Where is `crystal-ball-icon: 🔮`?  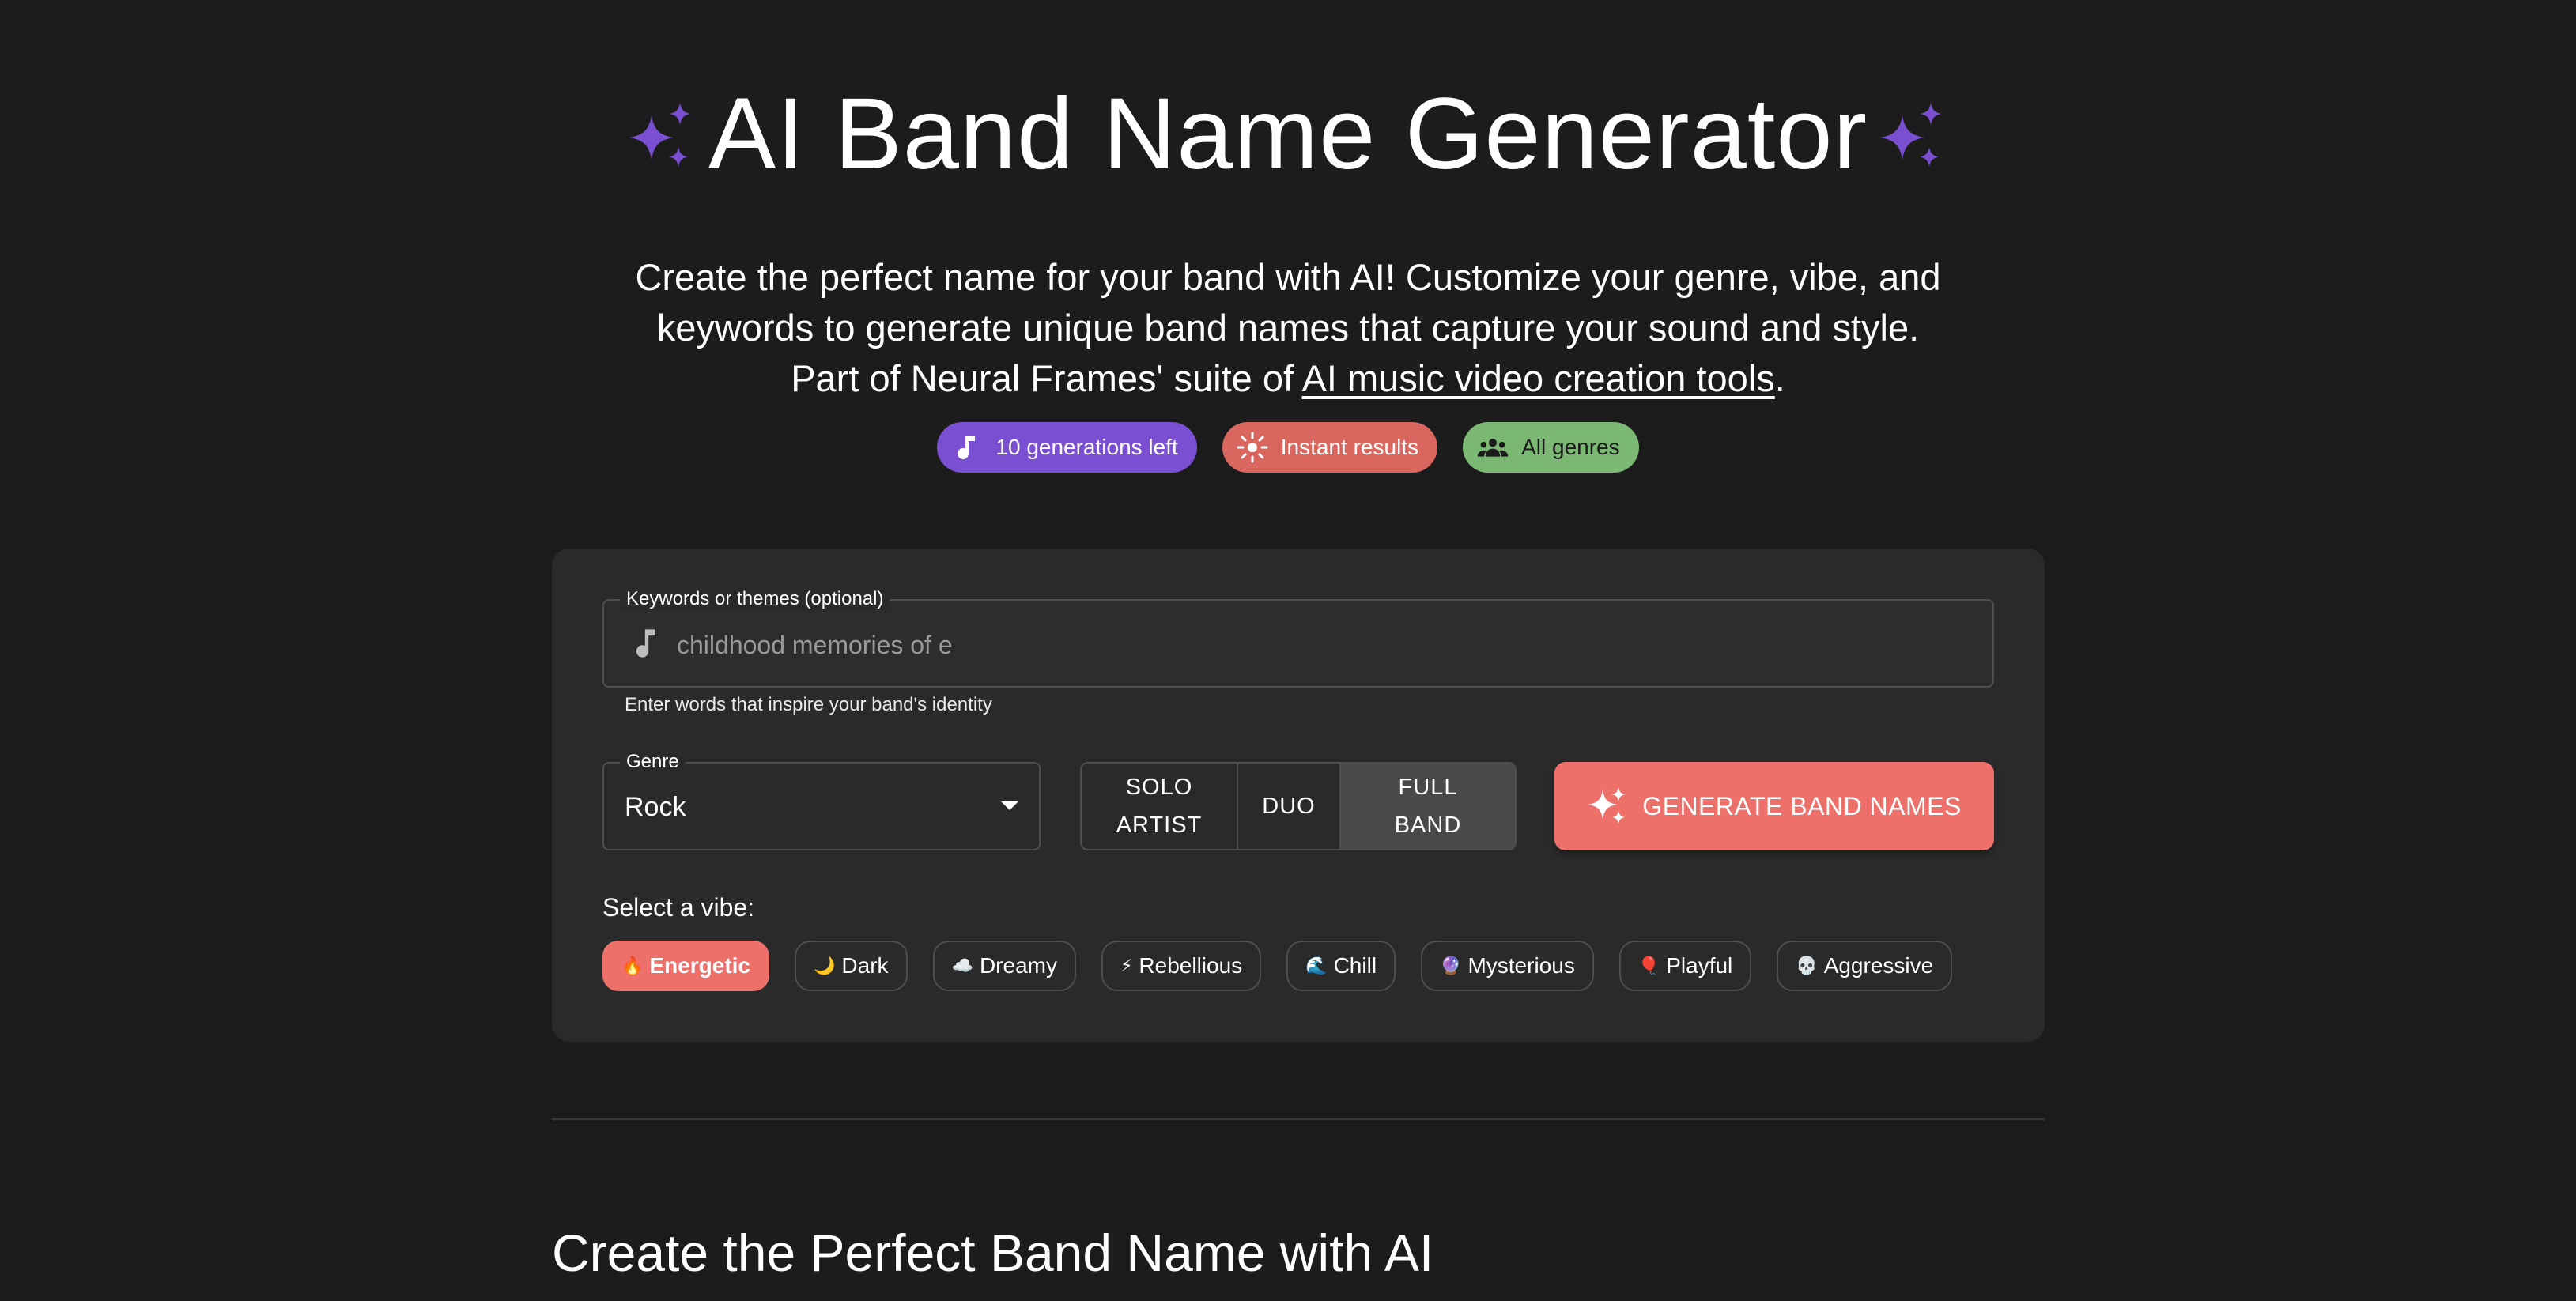
crystal-ball-icon: 🔮 is located at coordinates (1451, 965).